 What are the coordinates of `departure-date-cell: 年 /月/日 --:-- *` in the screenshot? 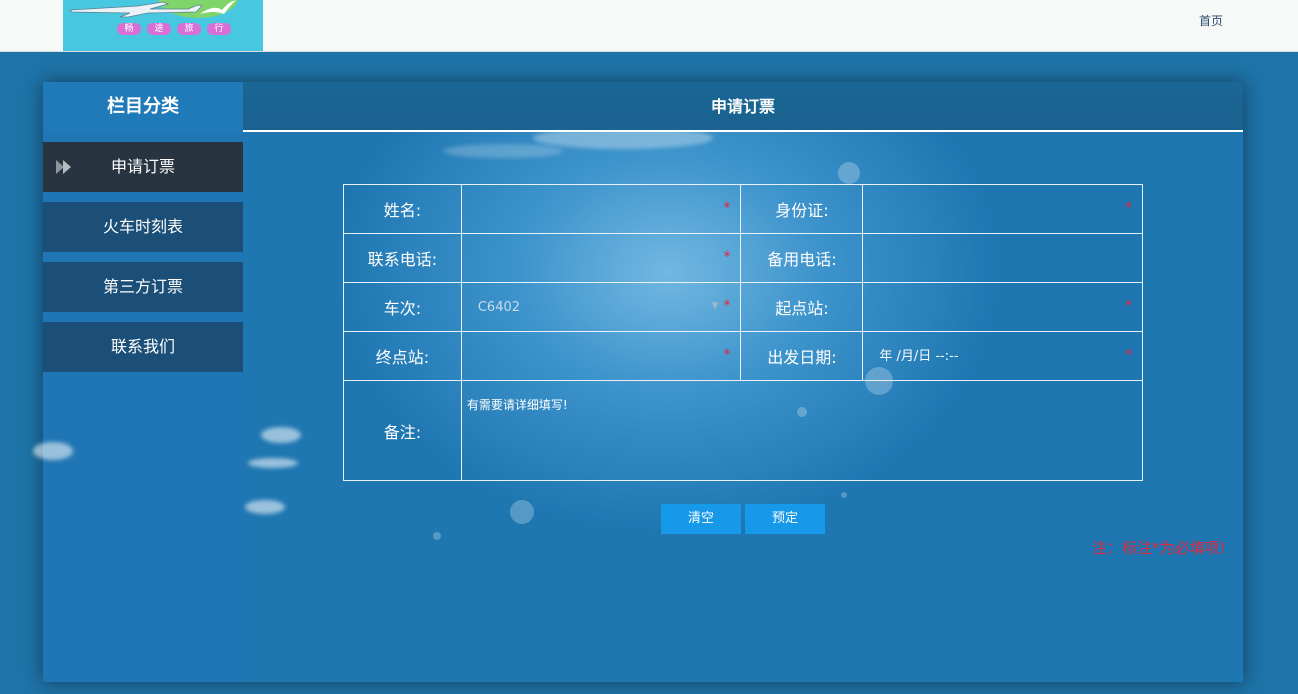 It's located at (1002, 356).